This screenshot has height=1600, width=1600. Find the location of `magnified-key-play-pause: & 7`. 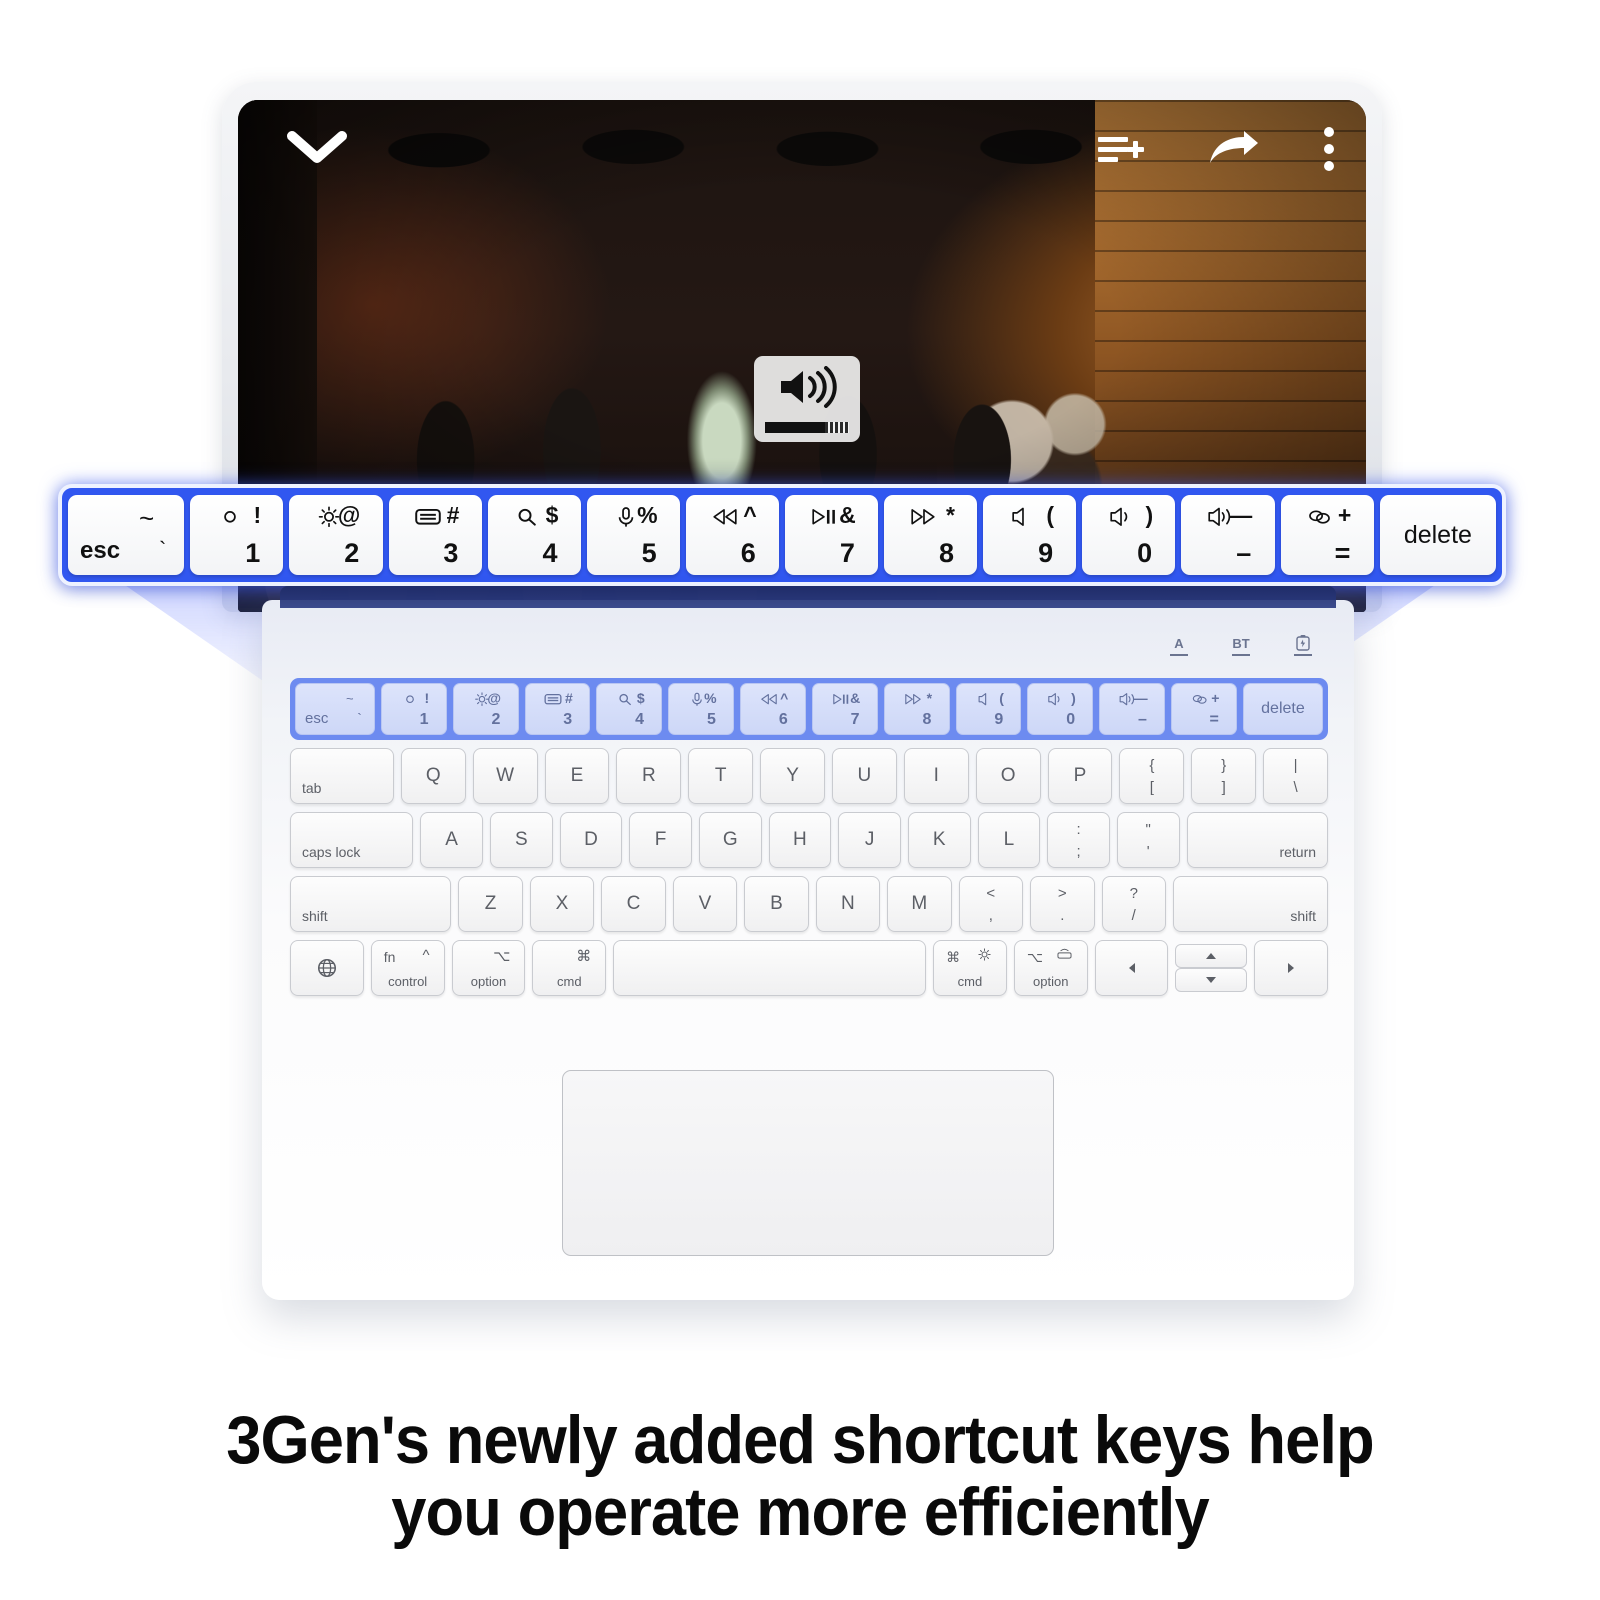

magnified-key-play-pause: & 7 is located at coordinates (832, 535).